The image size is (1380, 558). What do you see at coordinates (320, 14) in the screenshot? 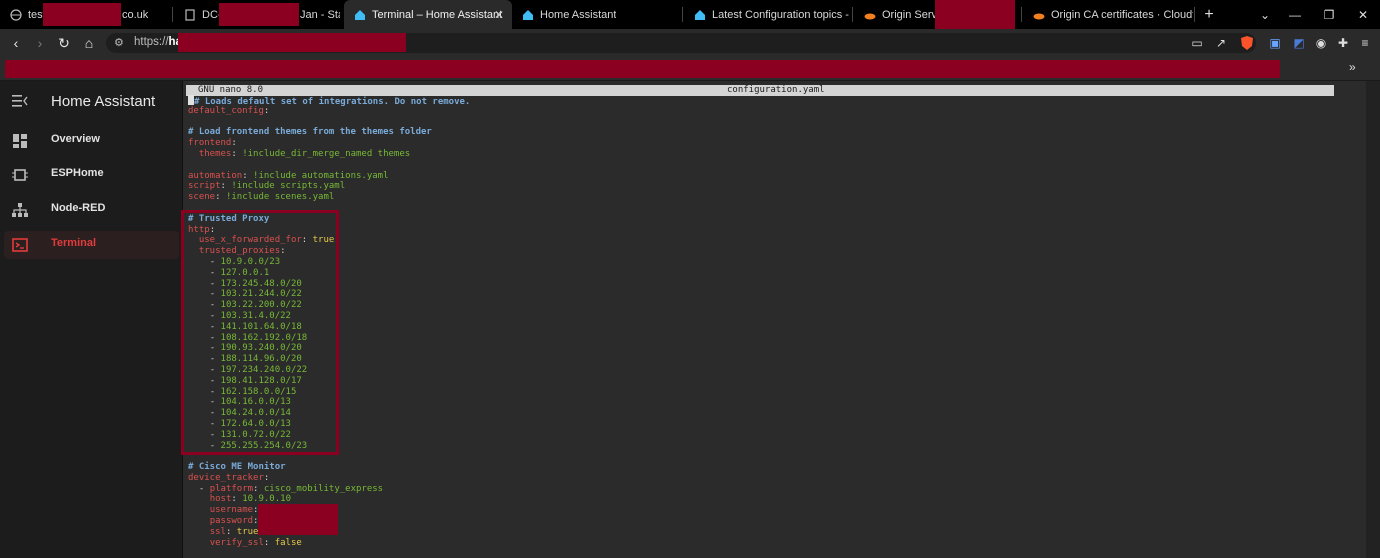
I see `tab-label-end: Jan - Stat` at bounding box center [320, 14].